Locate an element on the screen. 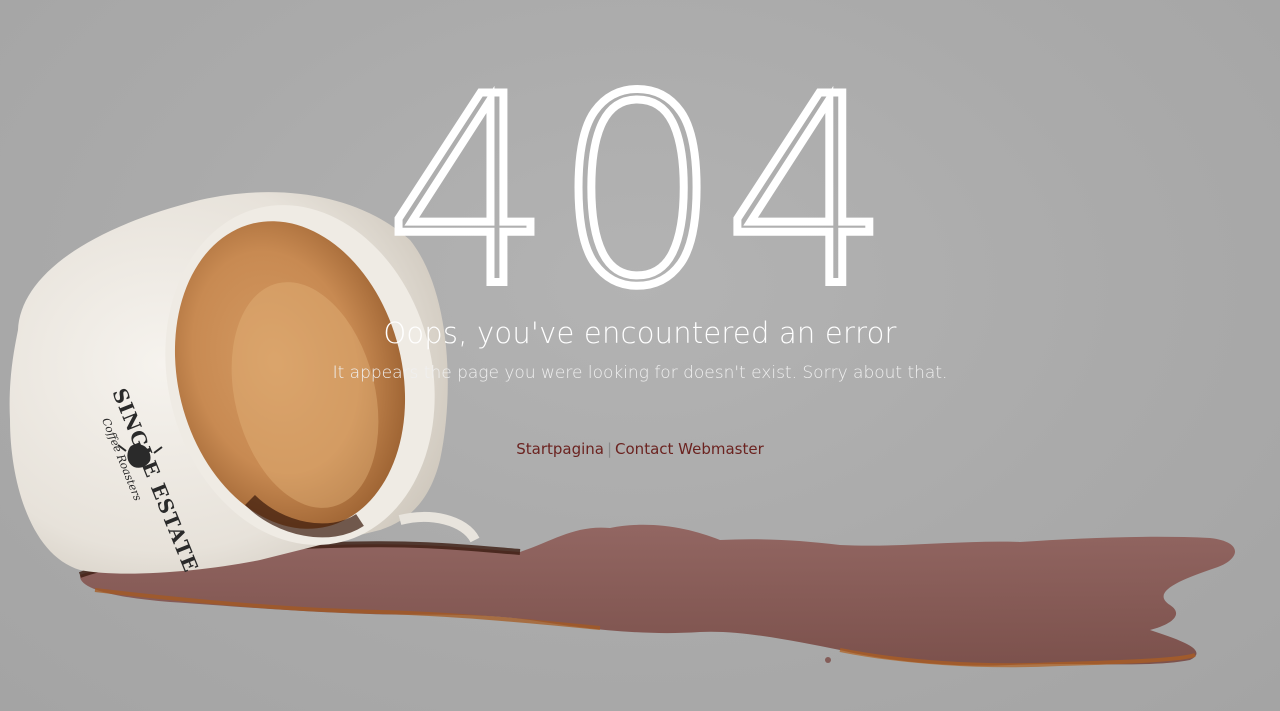 The image size is (1280, 711). error-code-text: 404 is located at coordinates (640, 185).